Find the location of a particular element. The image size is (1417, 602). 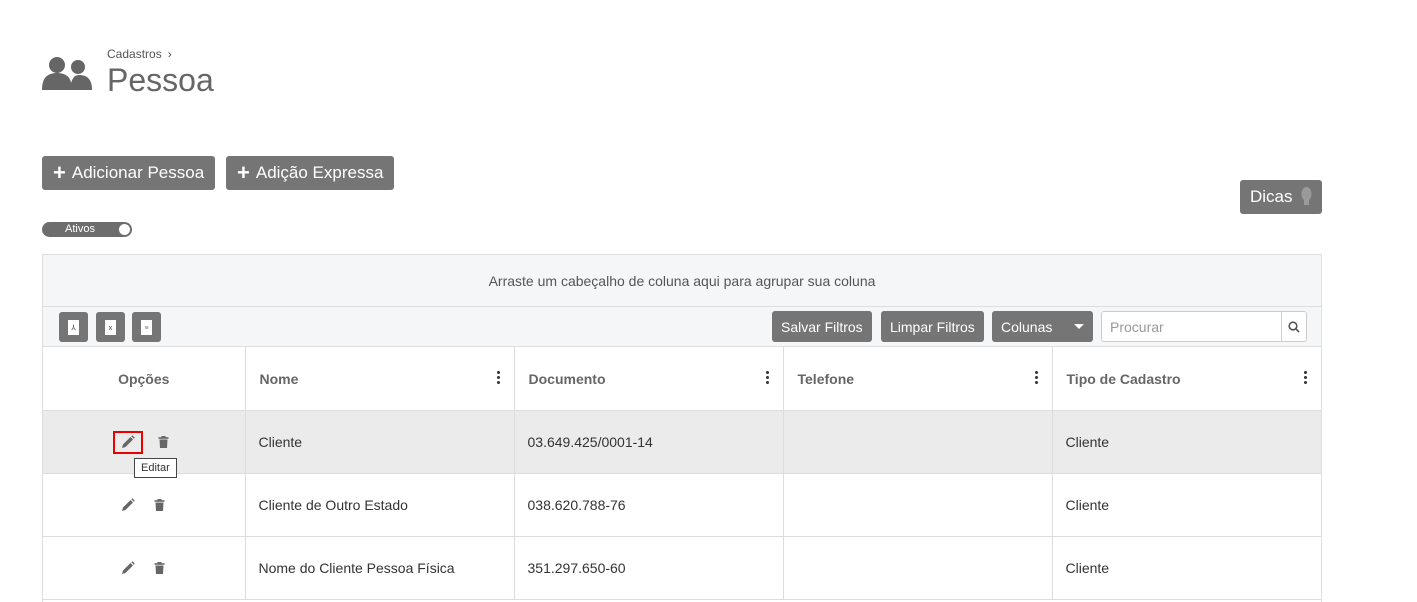

search-box is located at coordinates (1204, 326).